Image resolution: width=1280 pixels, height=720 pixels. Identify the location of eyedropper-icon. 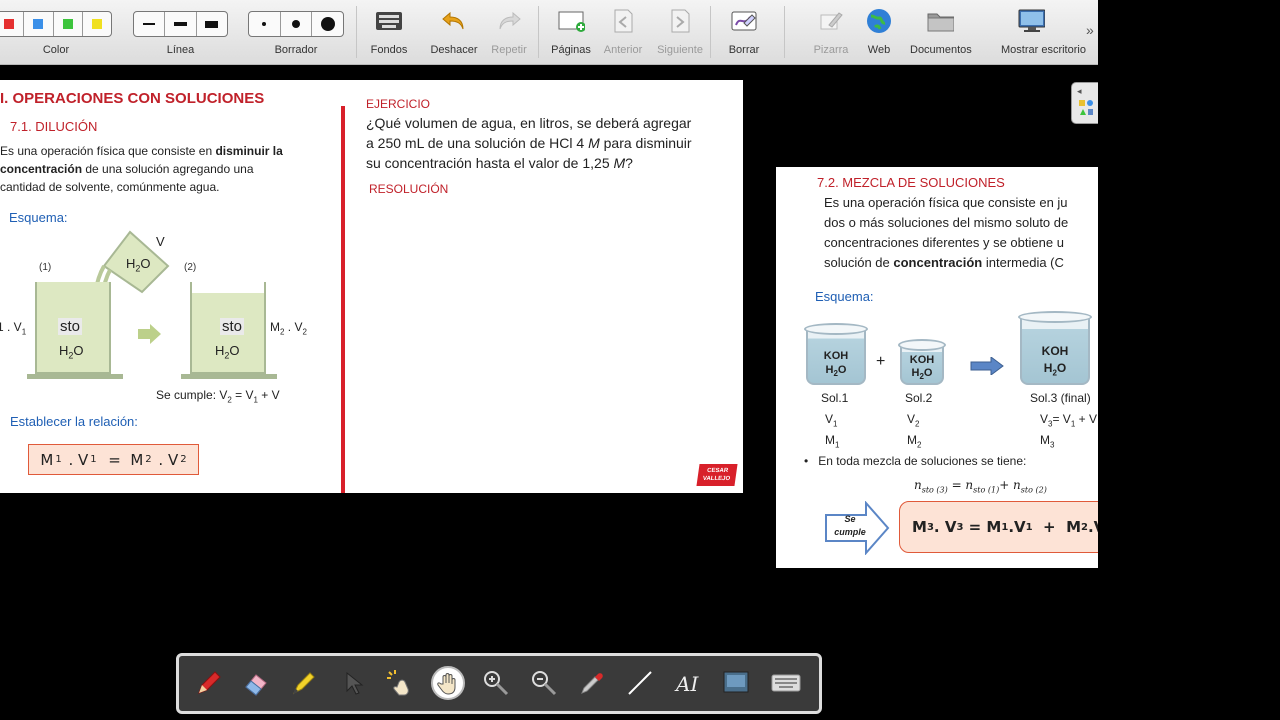
(592, 683).